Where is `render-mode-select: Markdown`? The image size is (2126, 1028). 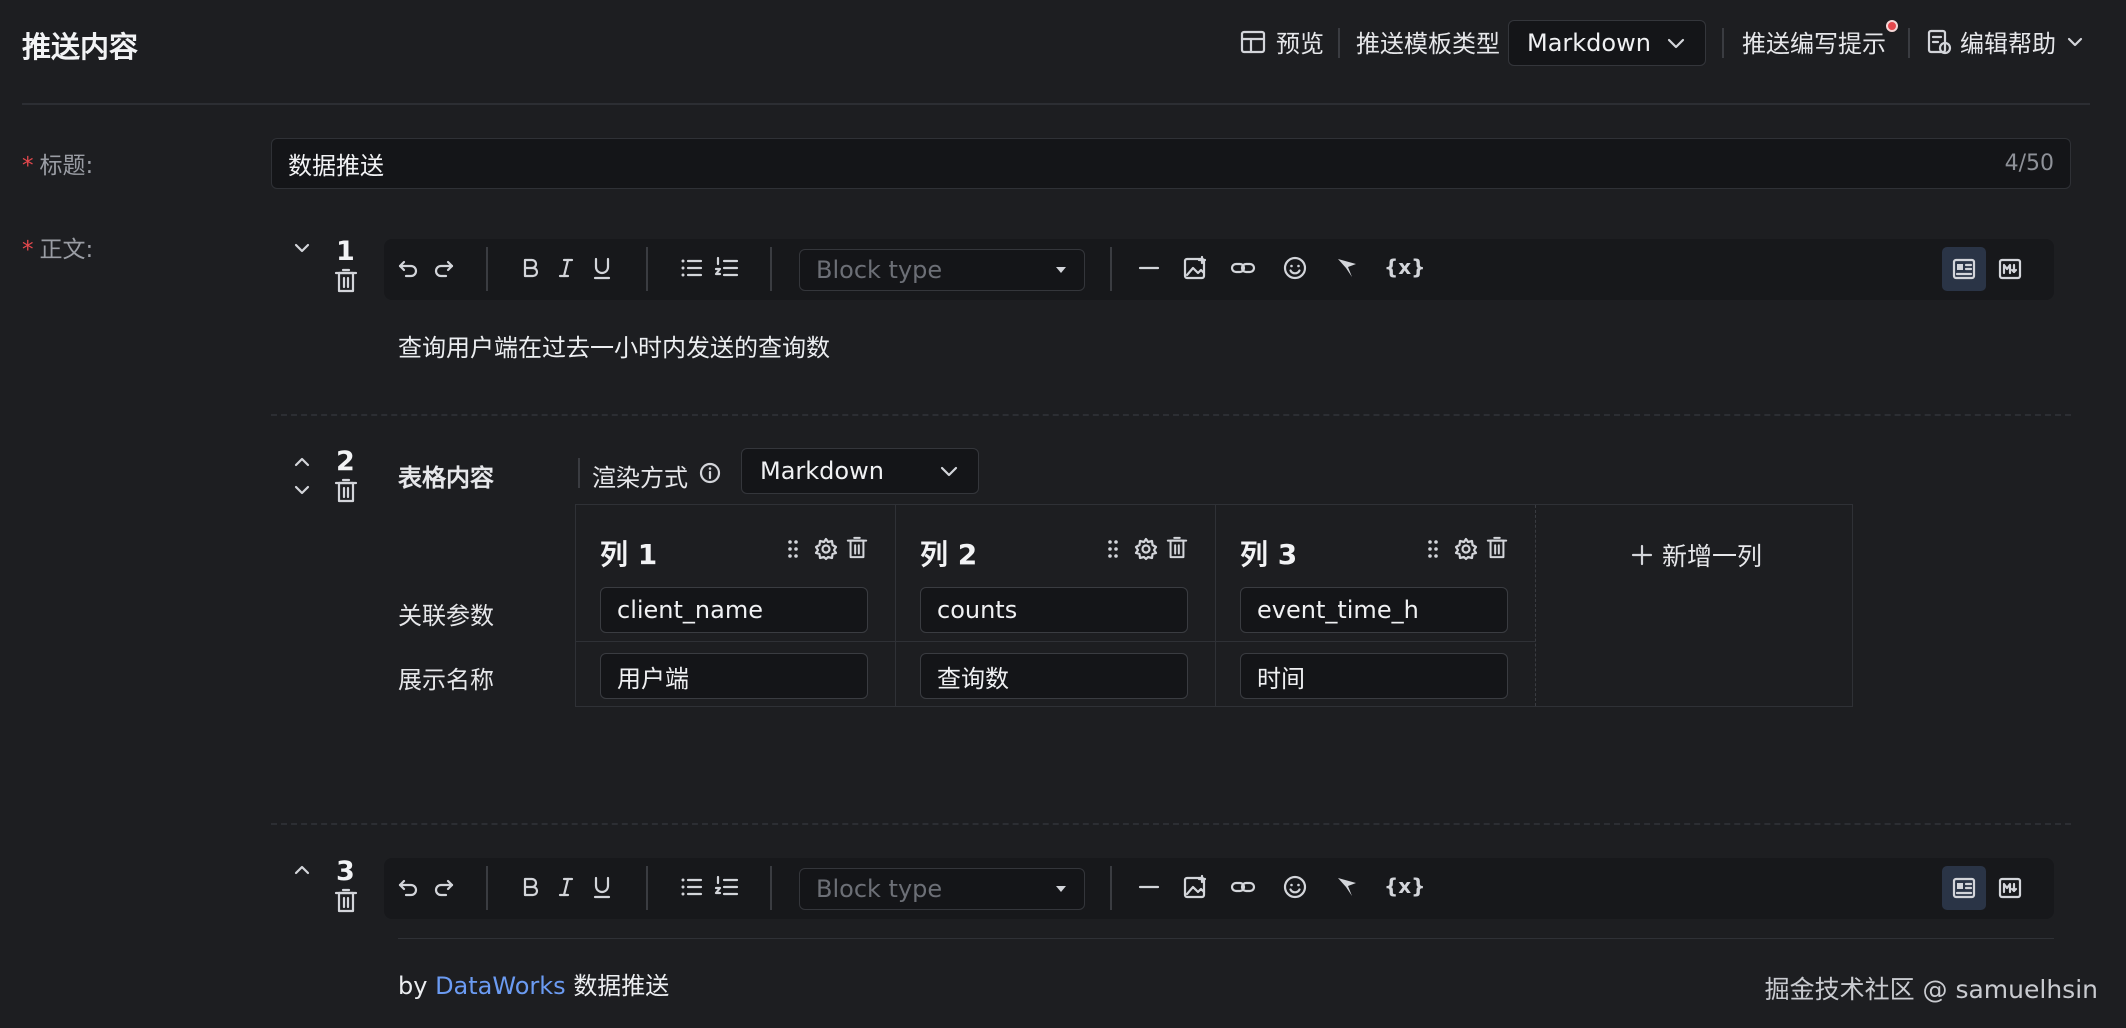
render-mode-select: Markdown is located at coordinates (860, 471).